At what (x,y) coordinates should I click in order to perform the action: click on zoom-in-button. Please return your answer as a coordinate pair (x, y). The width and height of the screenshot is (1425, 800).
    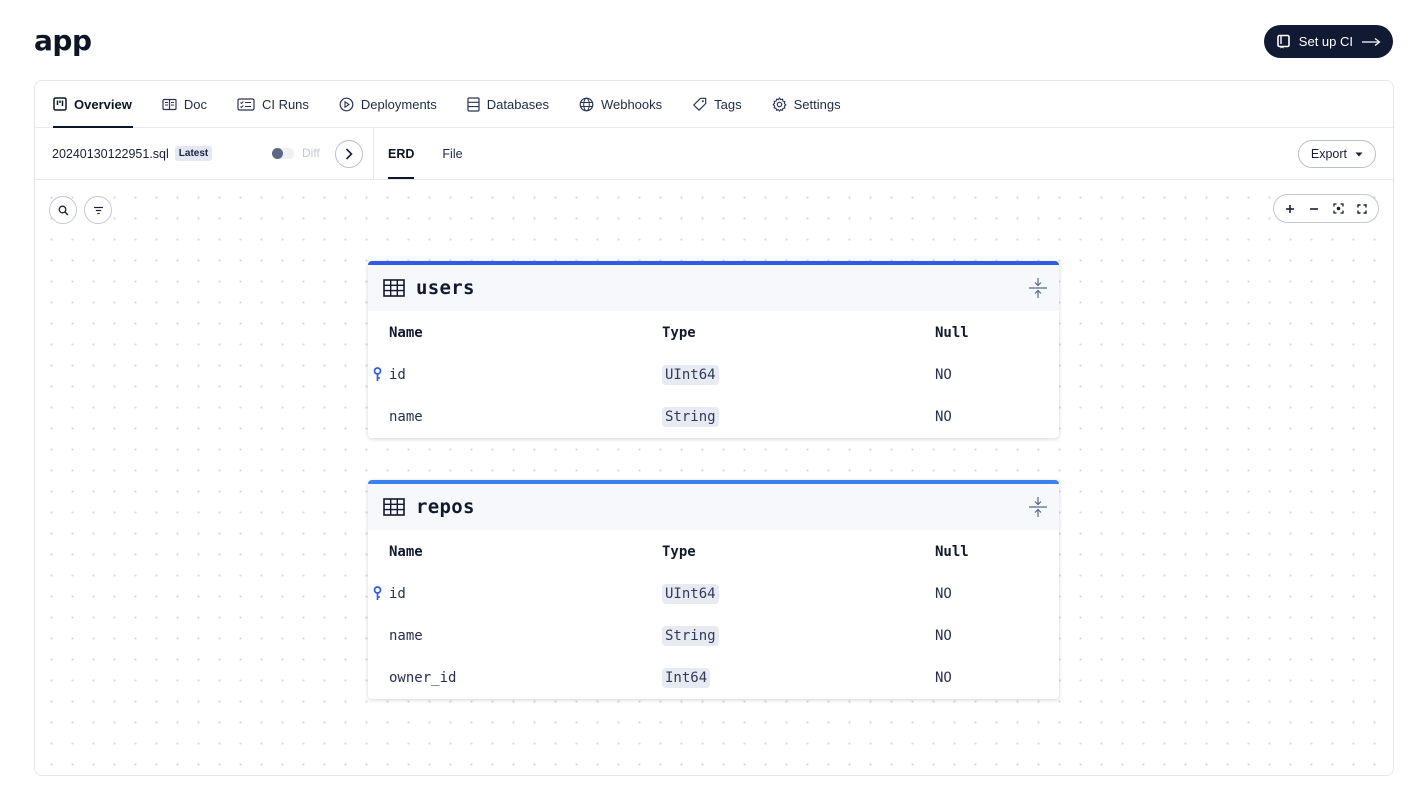
    Looking at the image, I should click on (1290, 208).